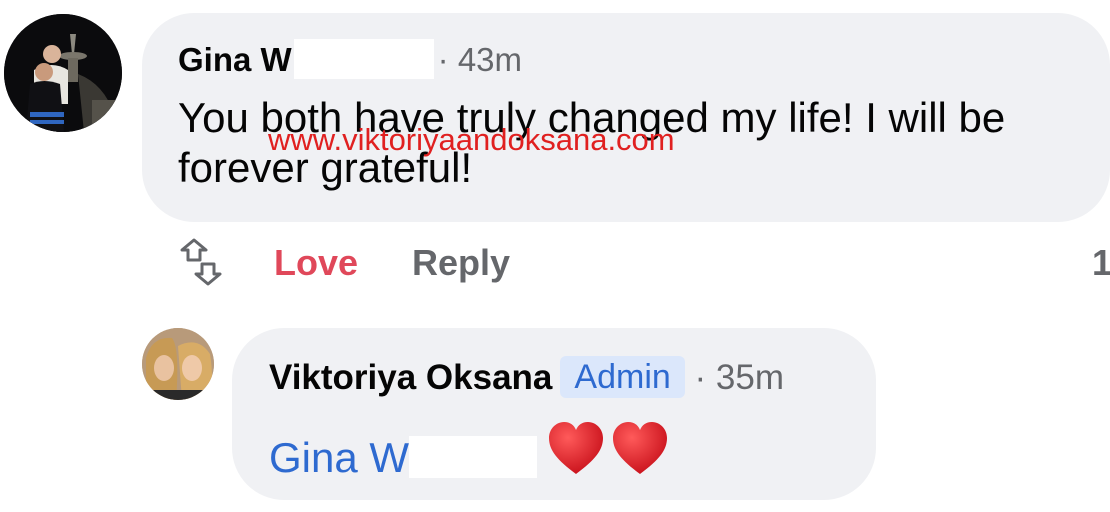 This screenshot has height=512, width=1110. I want to click on watermark-text: www.viktoriyaandoksana.com, so click(471, 139).